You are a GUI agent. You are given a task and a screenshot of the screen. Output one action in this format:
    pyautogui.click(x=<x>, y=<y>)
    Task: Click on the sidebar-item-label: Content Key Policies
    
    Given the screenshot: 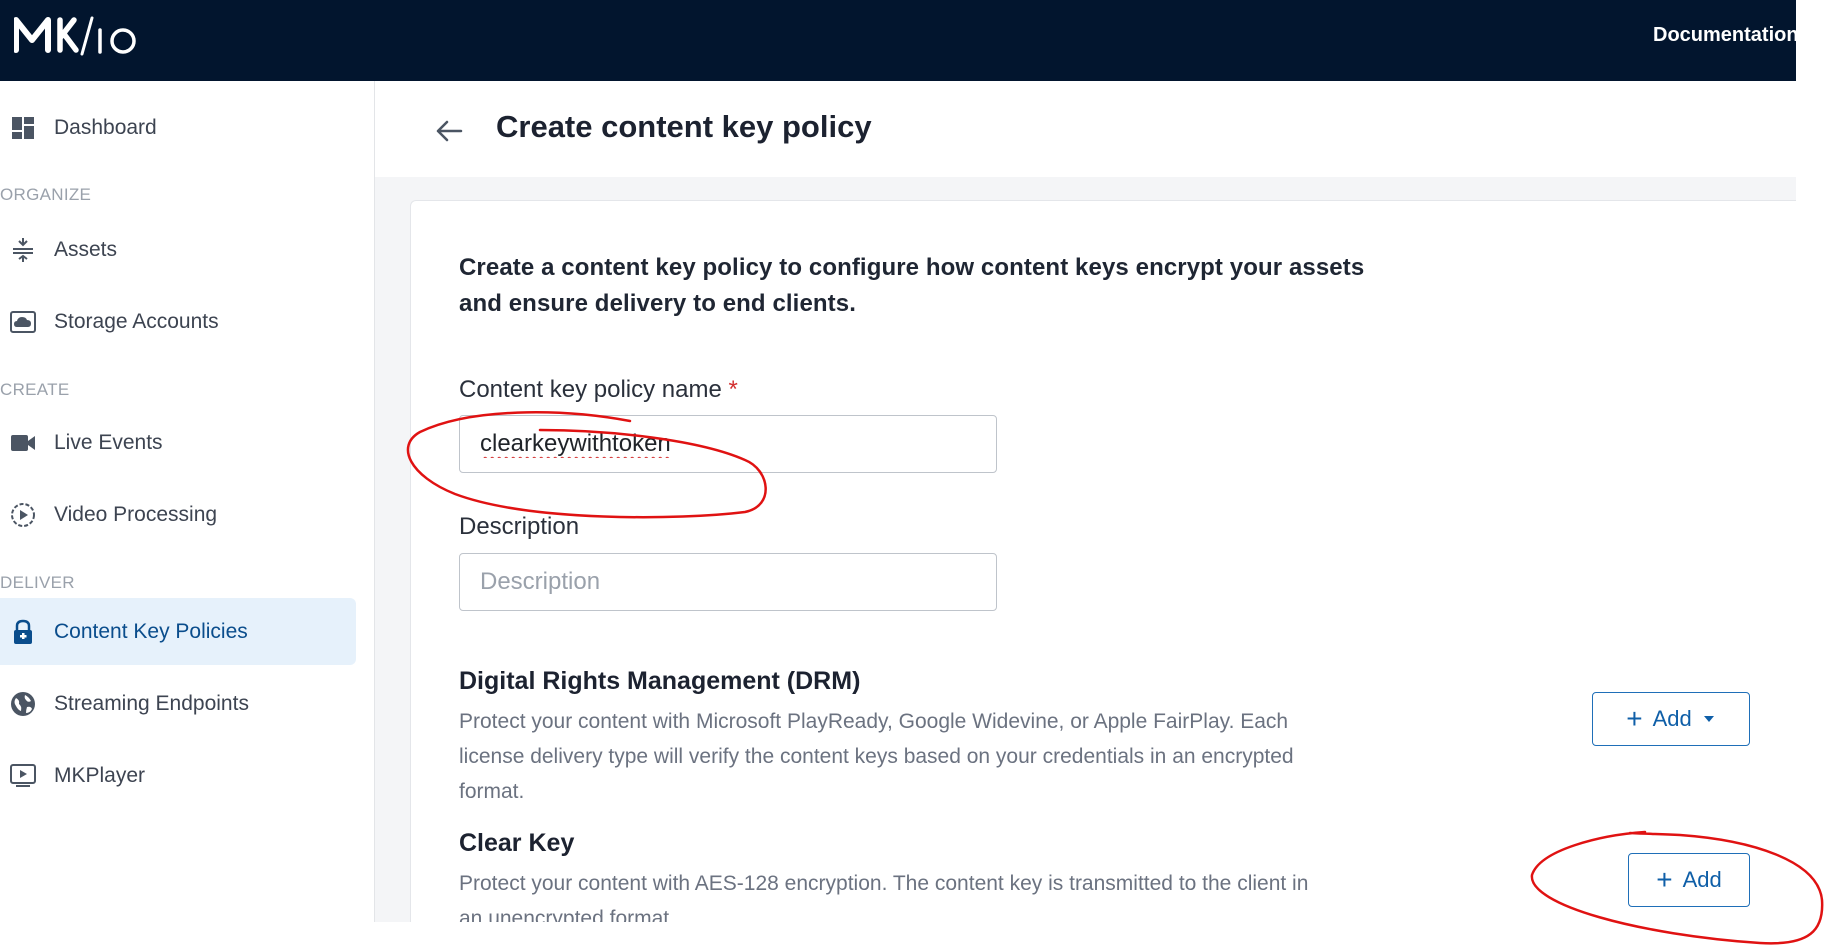 What is the action you would take?
    pyautogui.click(x=151, y=631)
    